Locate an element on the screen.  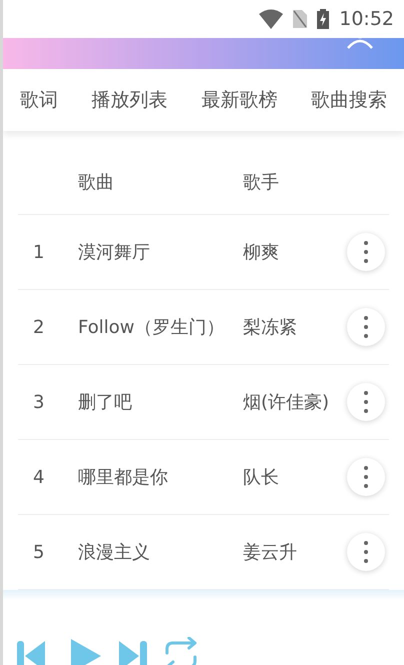
song-title: Follow（罗生门） is located at coordinates (152, 328).